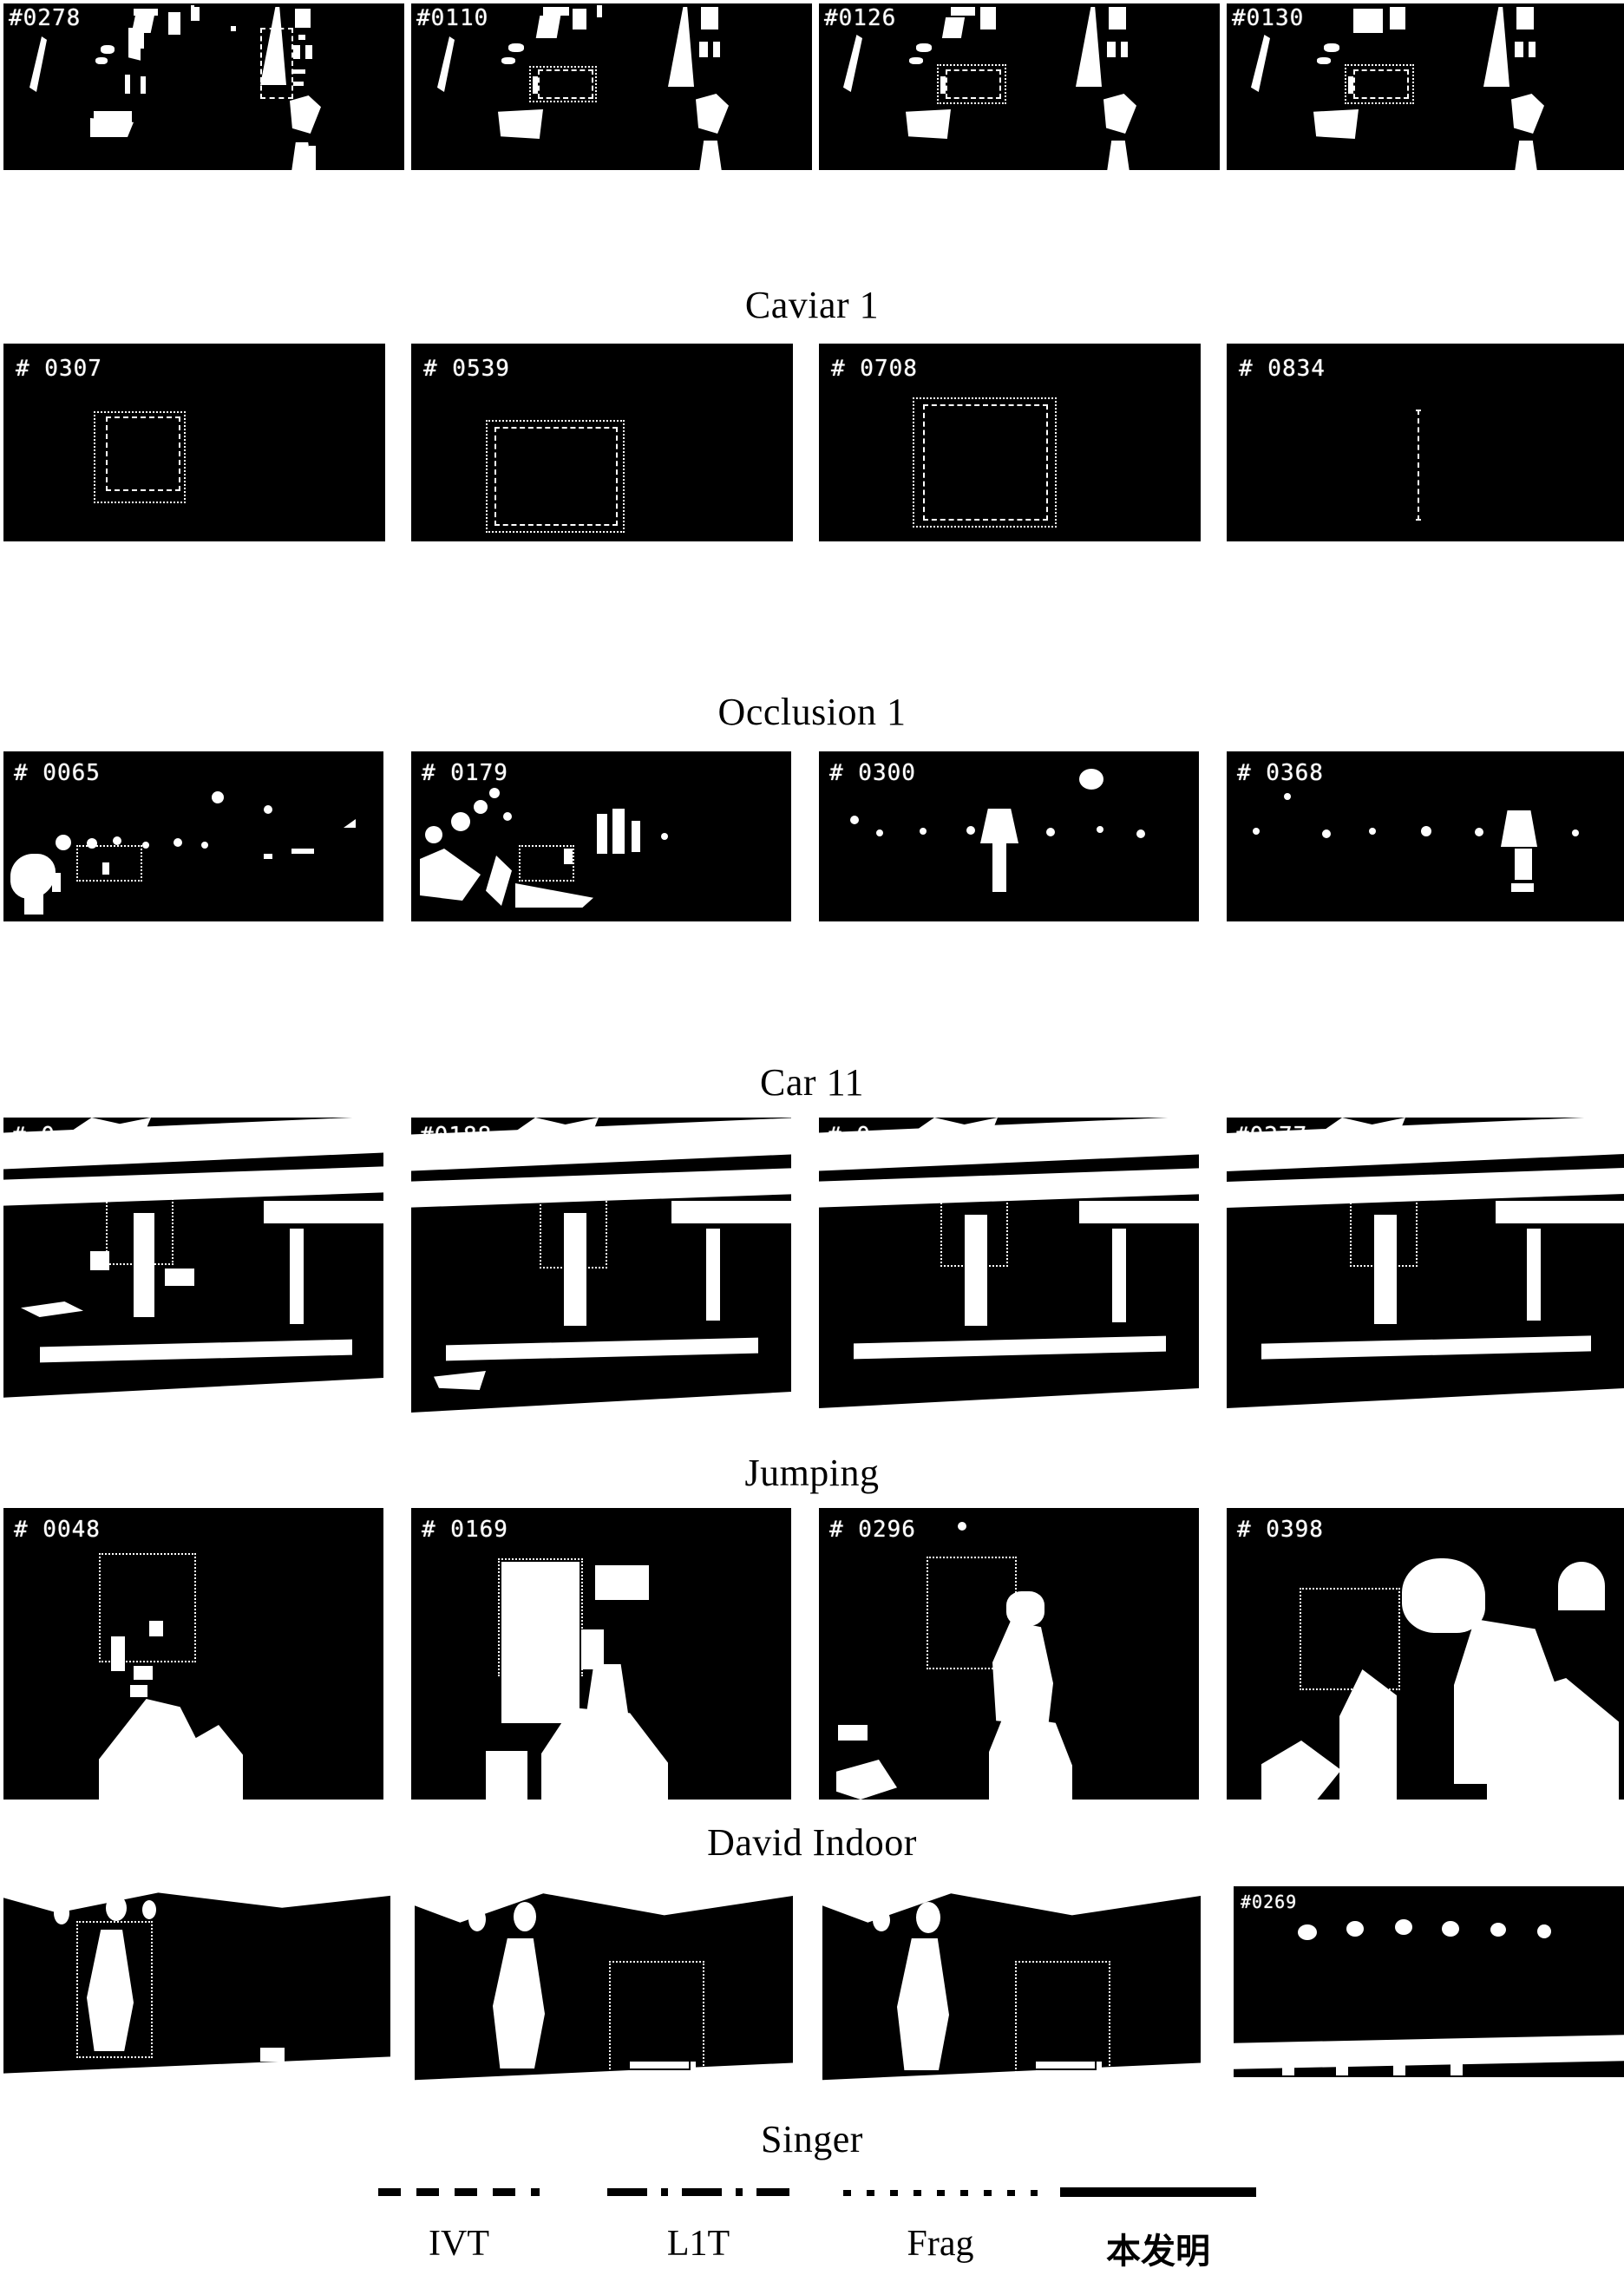 The width and height of the screenshot is (1624, 2275). Describe the element at coordinates (812, 712) in the screenshot. I see `row-caption-occlusion1: Occlusion 1` at that location.